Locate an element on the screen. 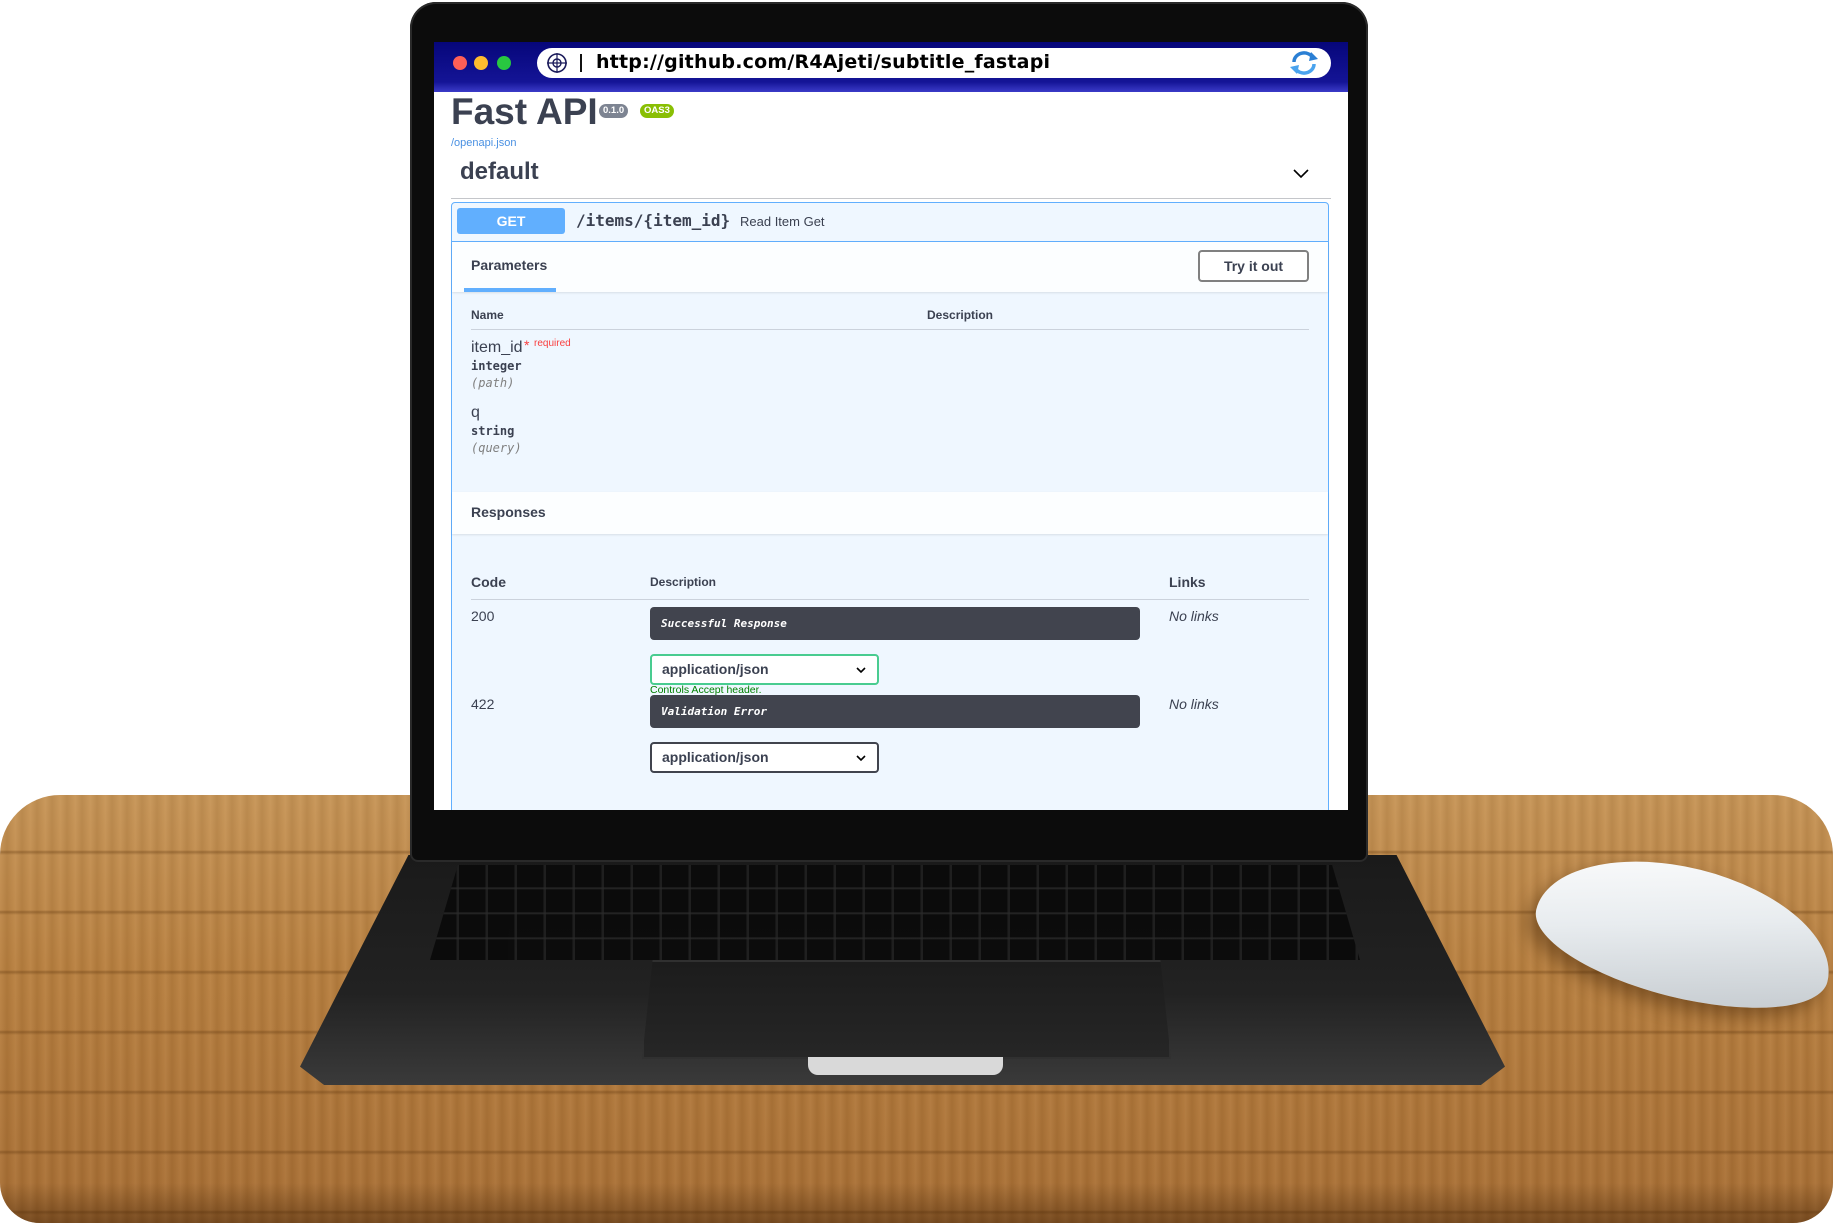 The width and height of the screenshot is (1833, 1223). param-type: string is located at coordinates (493, 431).